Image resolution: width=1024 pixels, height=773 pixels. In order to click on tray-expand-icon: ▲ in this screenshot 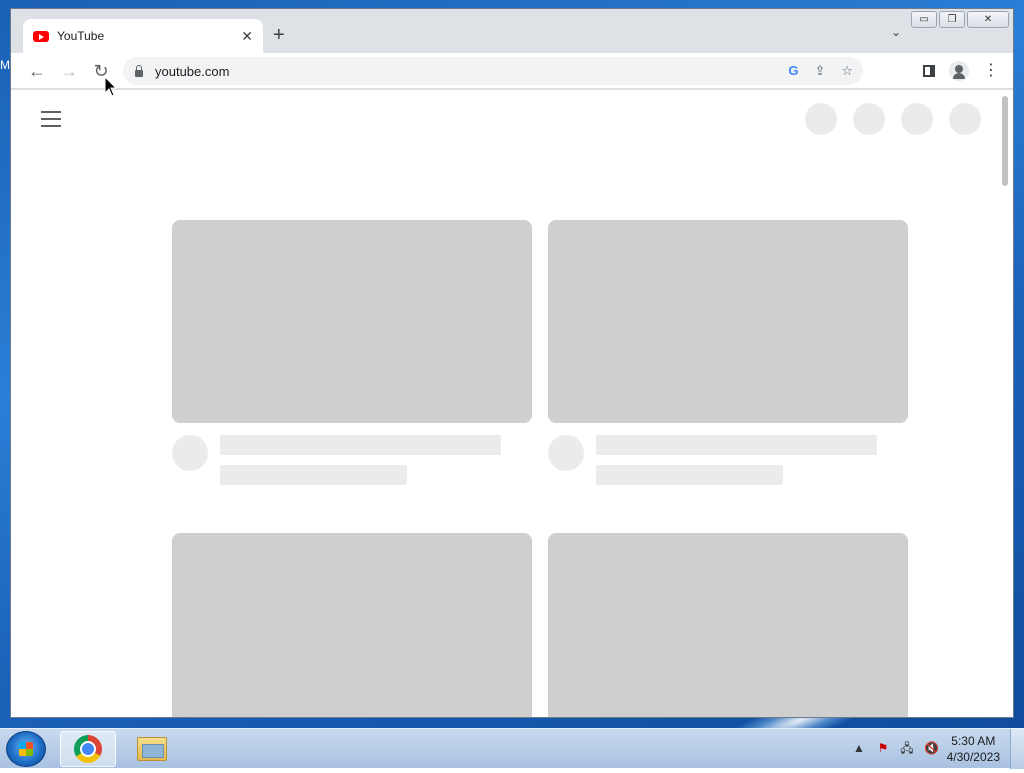, I will do `click(859, 748)`.